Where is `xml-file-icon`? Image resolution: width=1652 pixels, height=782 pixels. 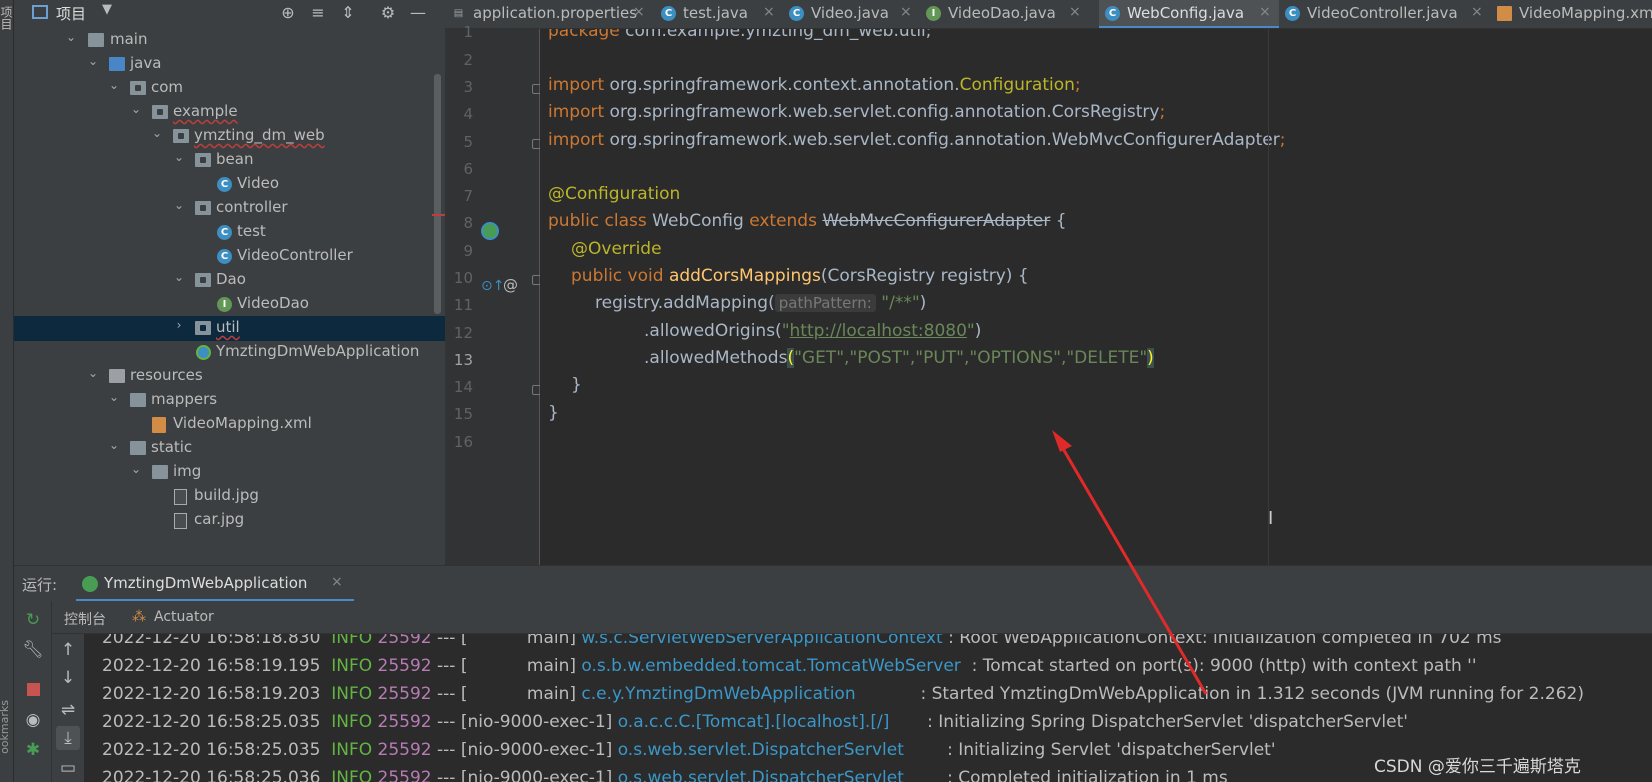 xml-file-icon is located at coordinates (159, 425).